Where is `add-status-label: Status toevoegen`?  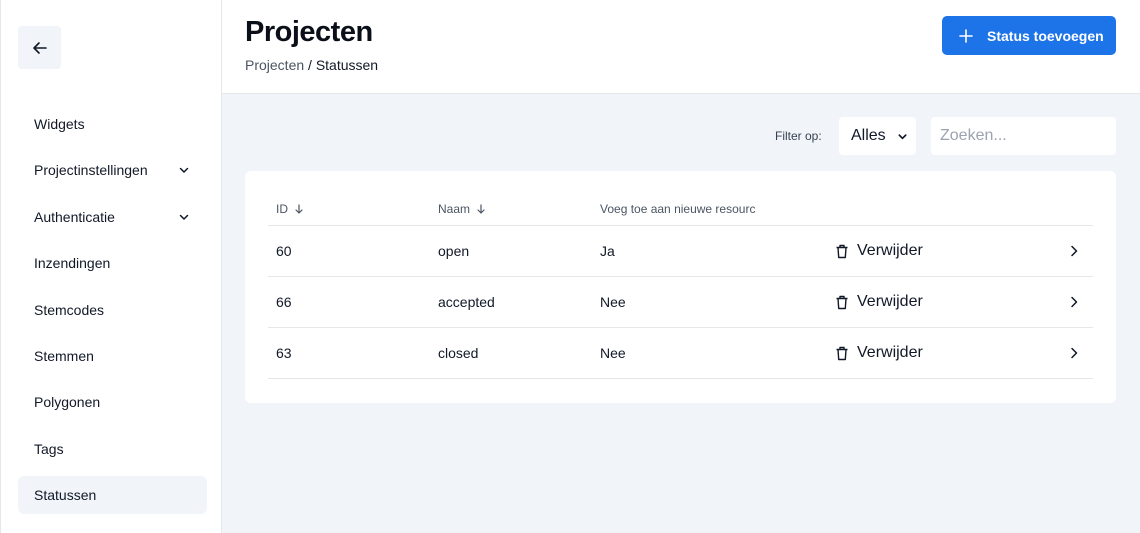 add-status-label: Status toevoegen is located at coordinates (1045, 35).